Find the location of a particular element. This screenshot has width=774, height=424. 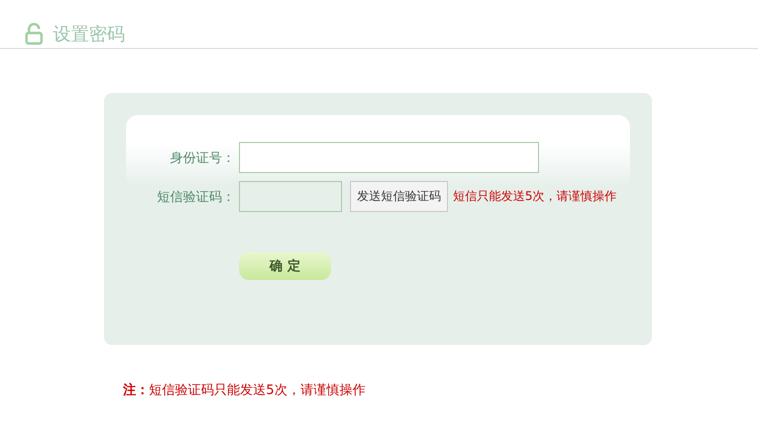

page-title: 设置密码 is located at coordinates (89, 34).